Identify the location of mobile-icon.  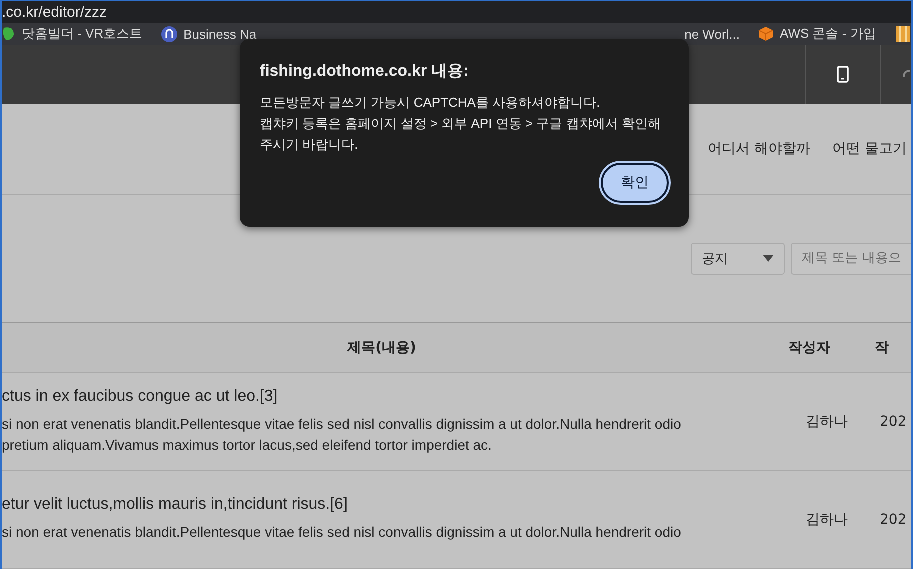
(843, 74).